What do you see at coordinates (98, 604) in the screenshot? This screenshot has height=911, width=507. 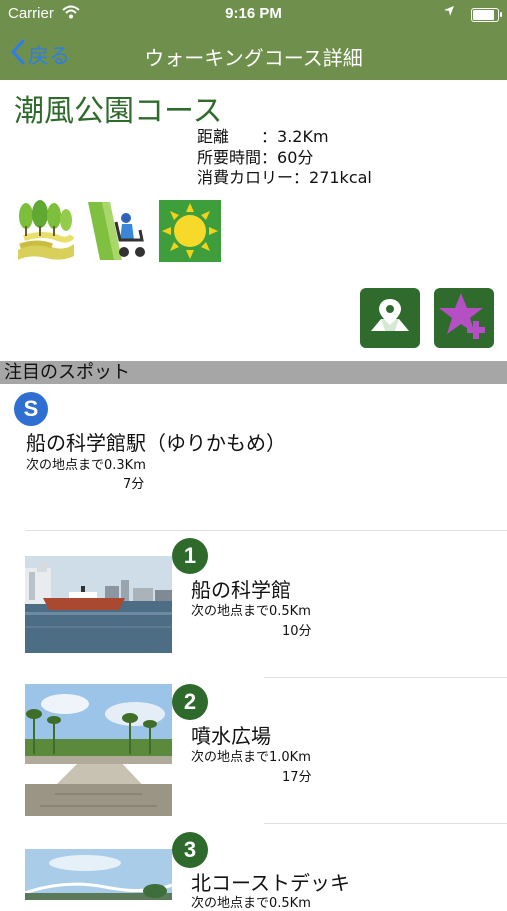 I see `spot-photo-ship-museum` at bounding box center [98, 604].